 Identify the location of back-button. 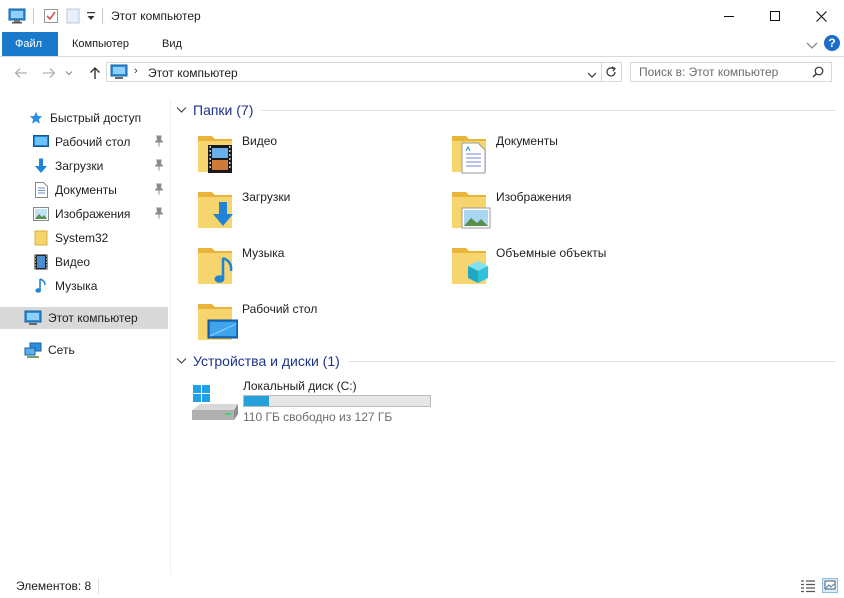
(21, 73).